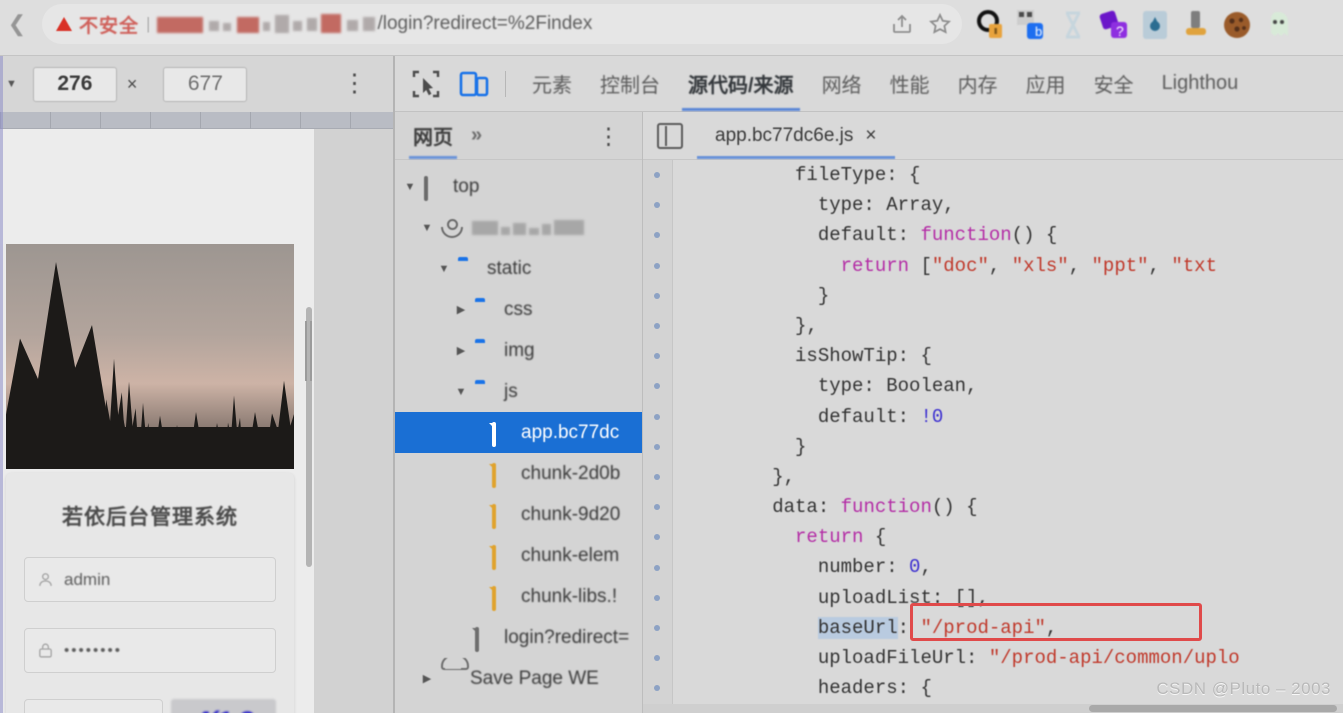  Describe the element at coordinates (991, 25) in the screenshot. I see `lastpass-icon` at that location.